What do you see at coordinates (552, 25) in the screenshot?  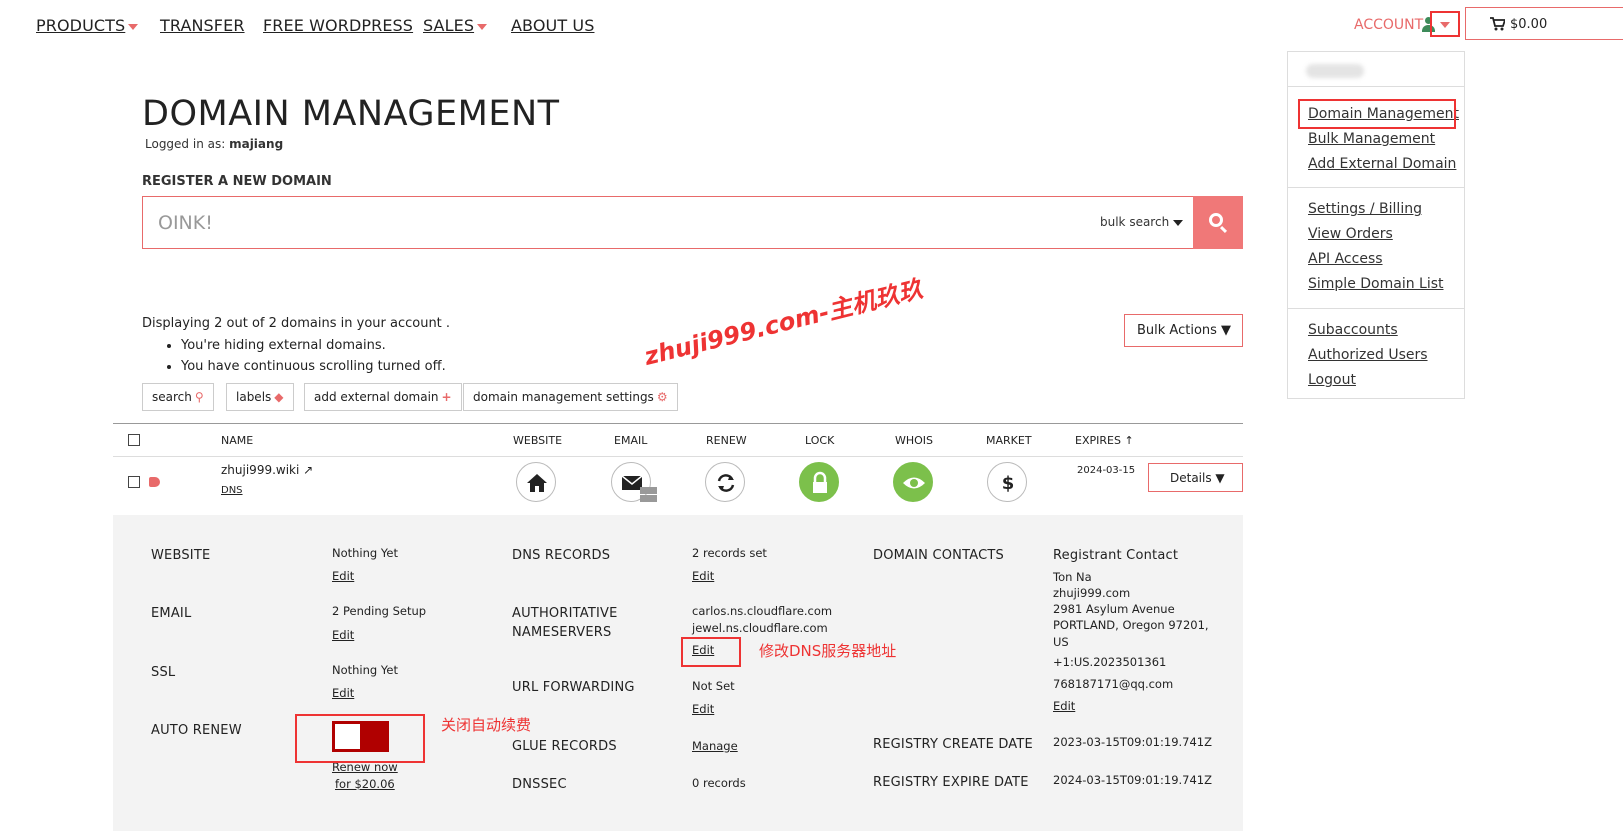 I see `nav-about-us: ABOUT US` at bounding box center [552, 25].